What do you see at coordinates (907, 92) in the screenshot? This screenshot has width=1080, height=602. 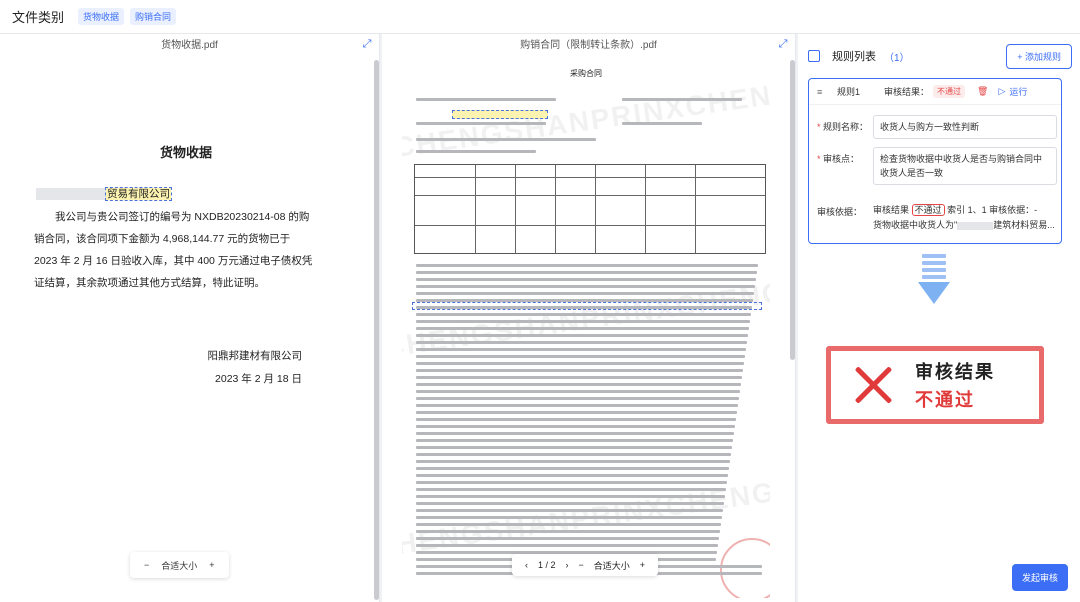 I see `result-label: 审核结果：` at bounding box center [907, 92].